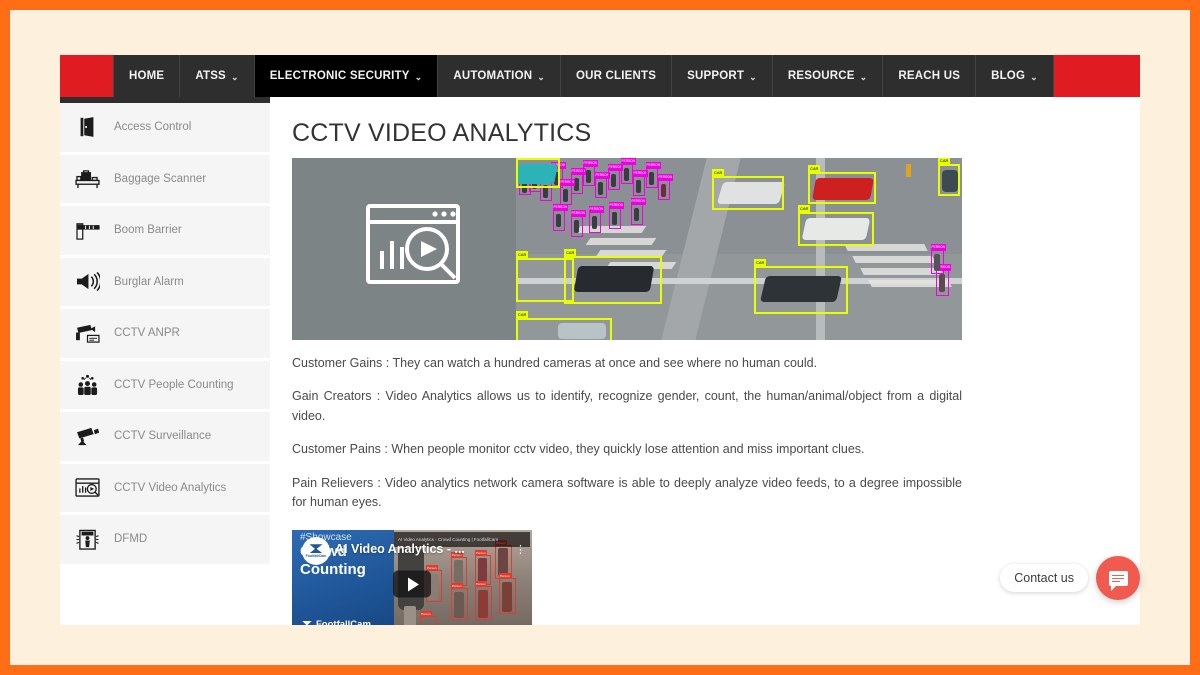 The image size is (1200, 675). Describe the element at coordinates (153, 127) in the screenshot. I see `sidebar-item-label: Access Control` at that location.